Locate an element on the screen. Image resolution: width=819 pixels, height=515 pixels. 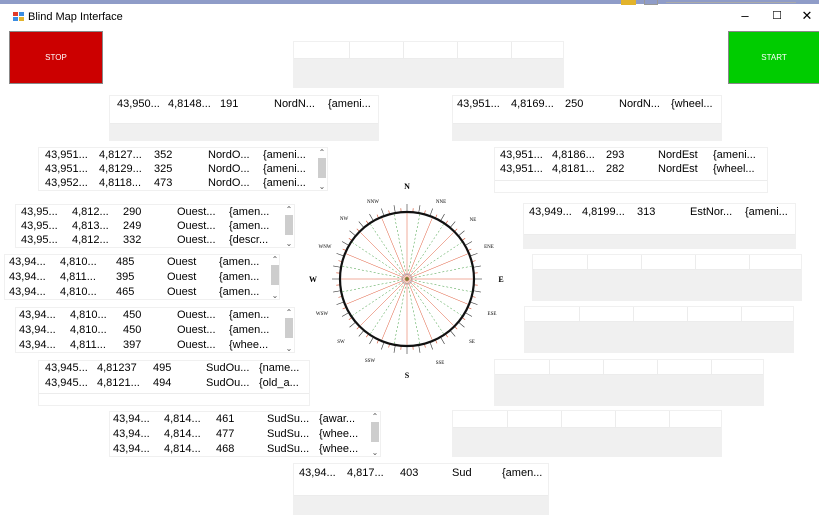
minimize-button: – is located at coordinates (745, 16).